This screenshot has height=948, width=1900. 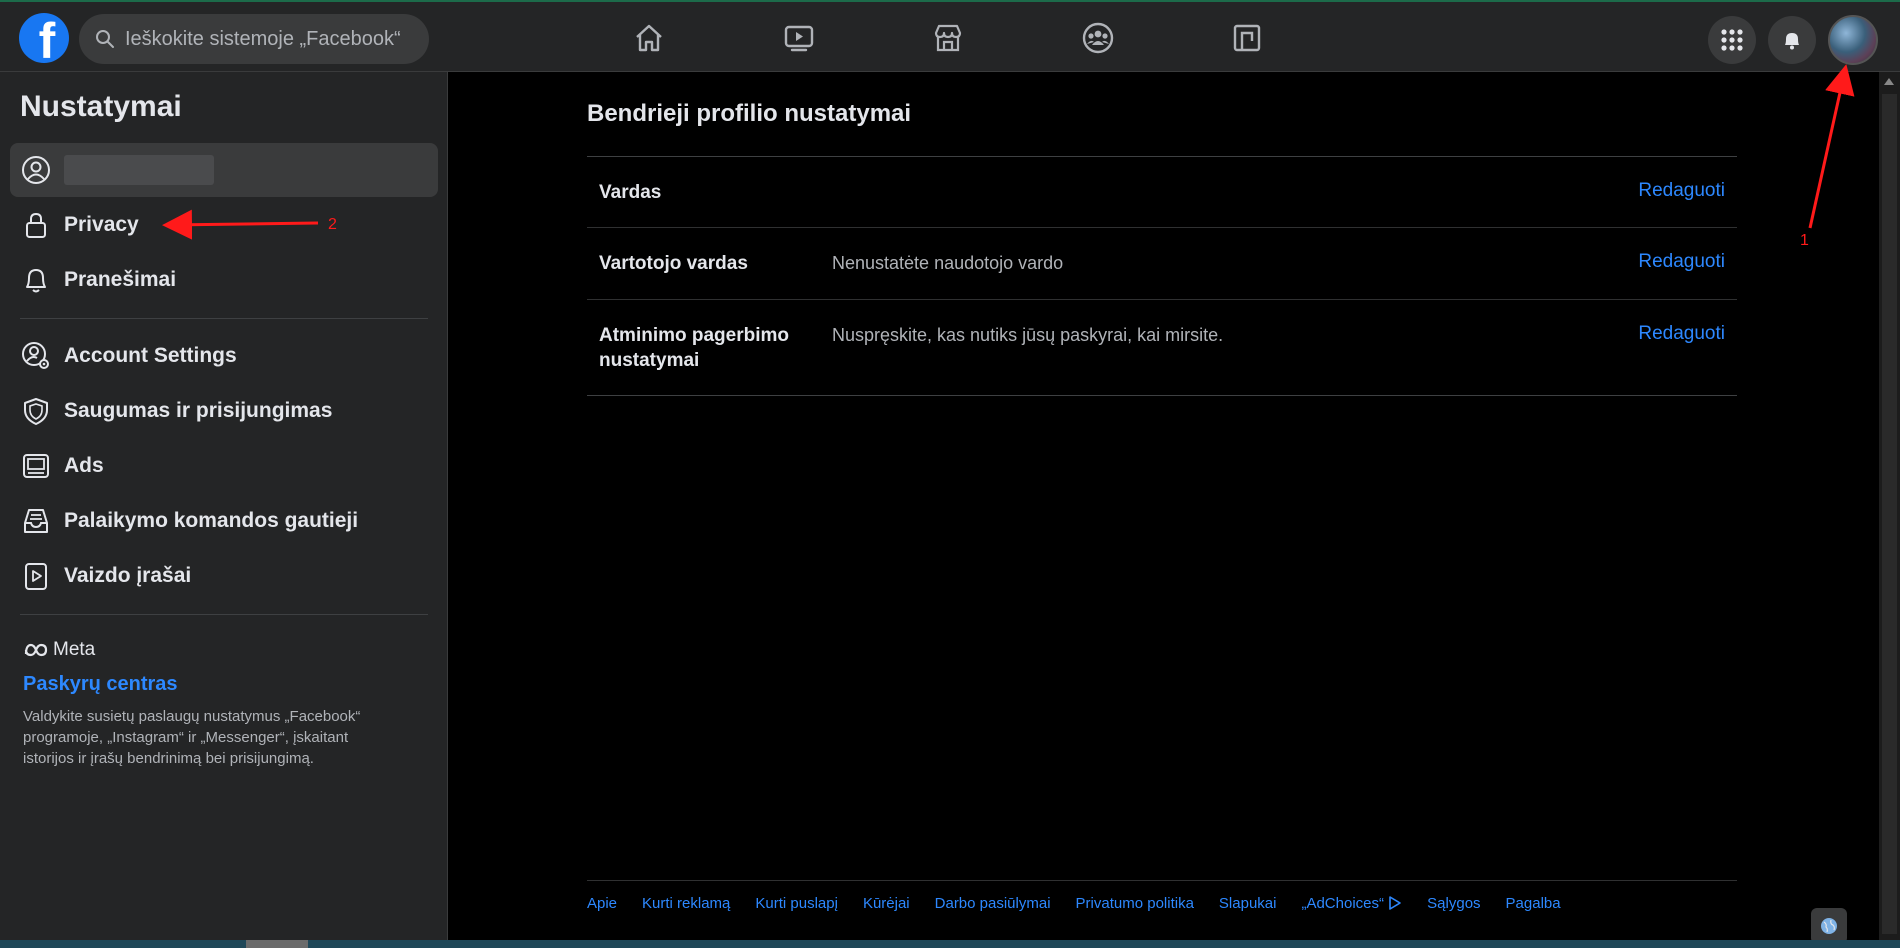 What do you see at coordinates (1853, 40) in the screenshot?
I see `profile-avatar` at bounding box center [1853, 40].